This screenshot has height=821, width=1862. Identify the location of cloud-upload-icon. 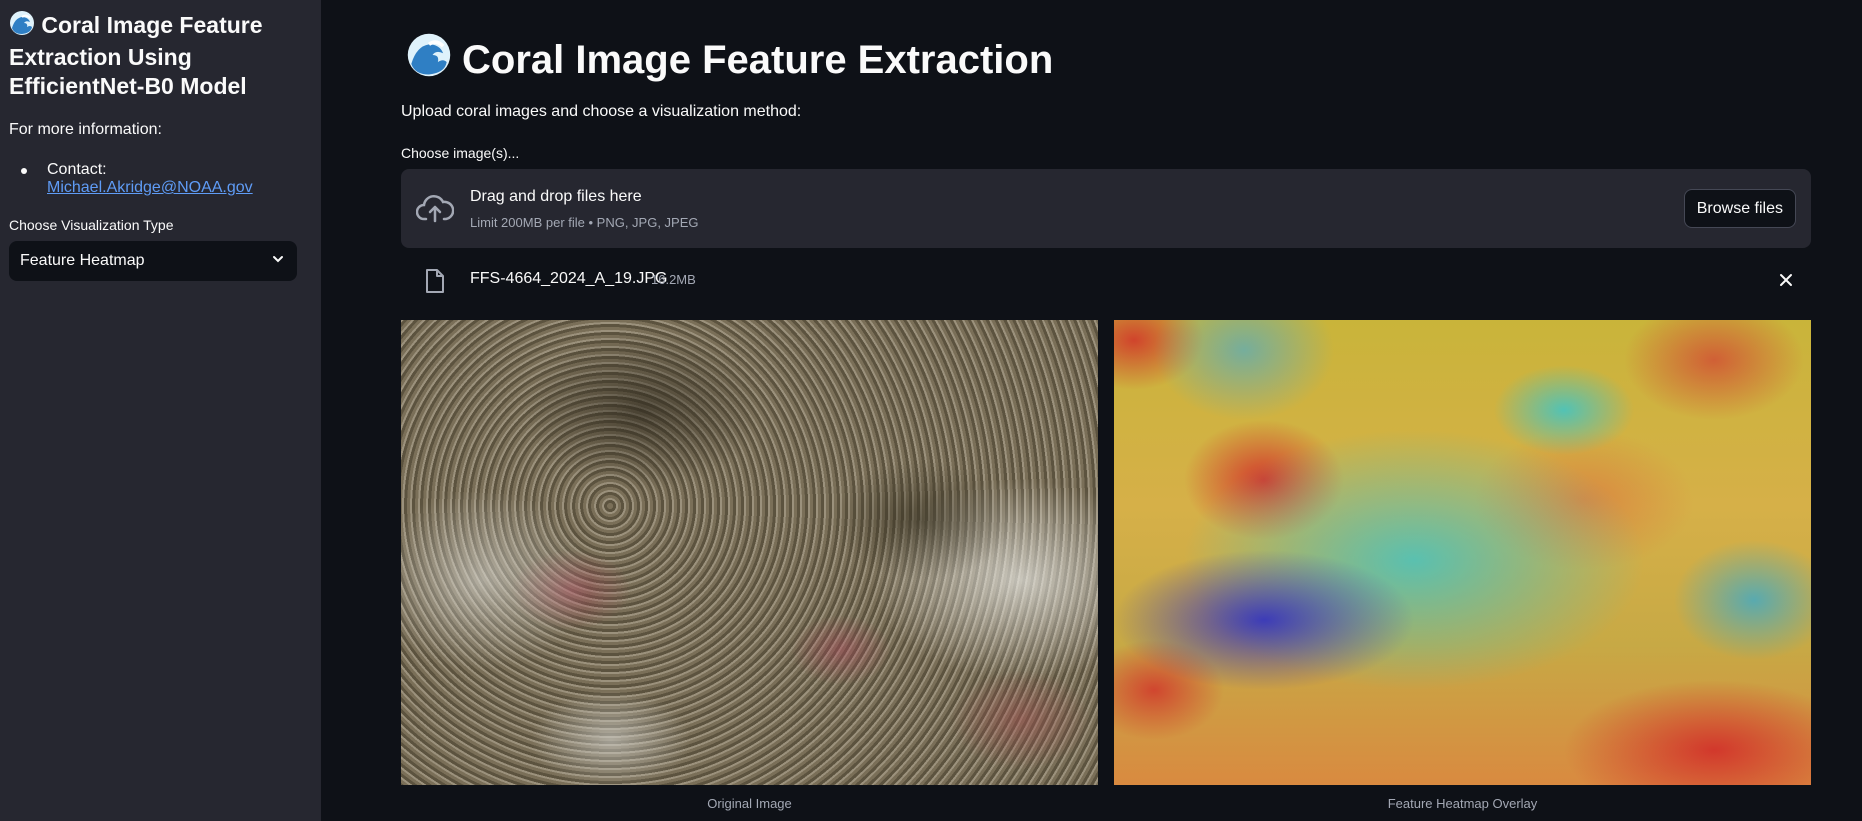
(435, 210).